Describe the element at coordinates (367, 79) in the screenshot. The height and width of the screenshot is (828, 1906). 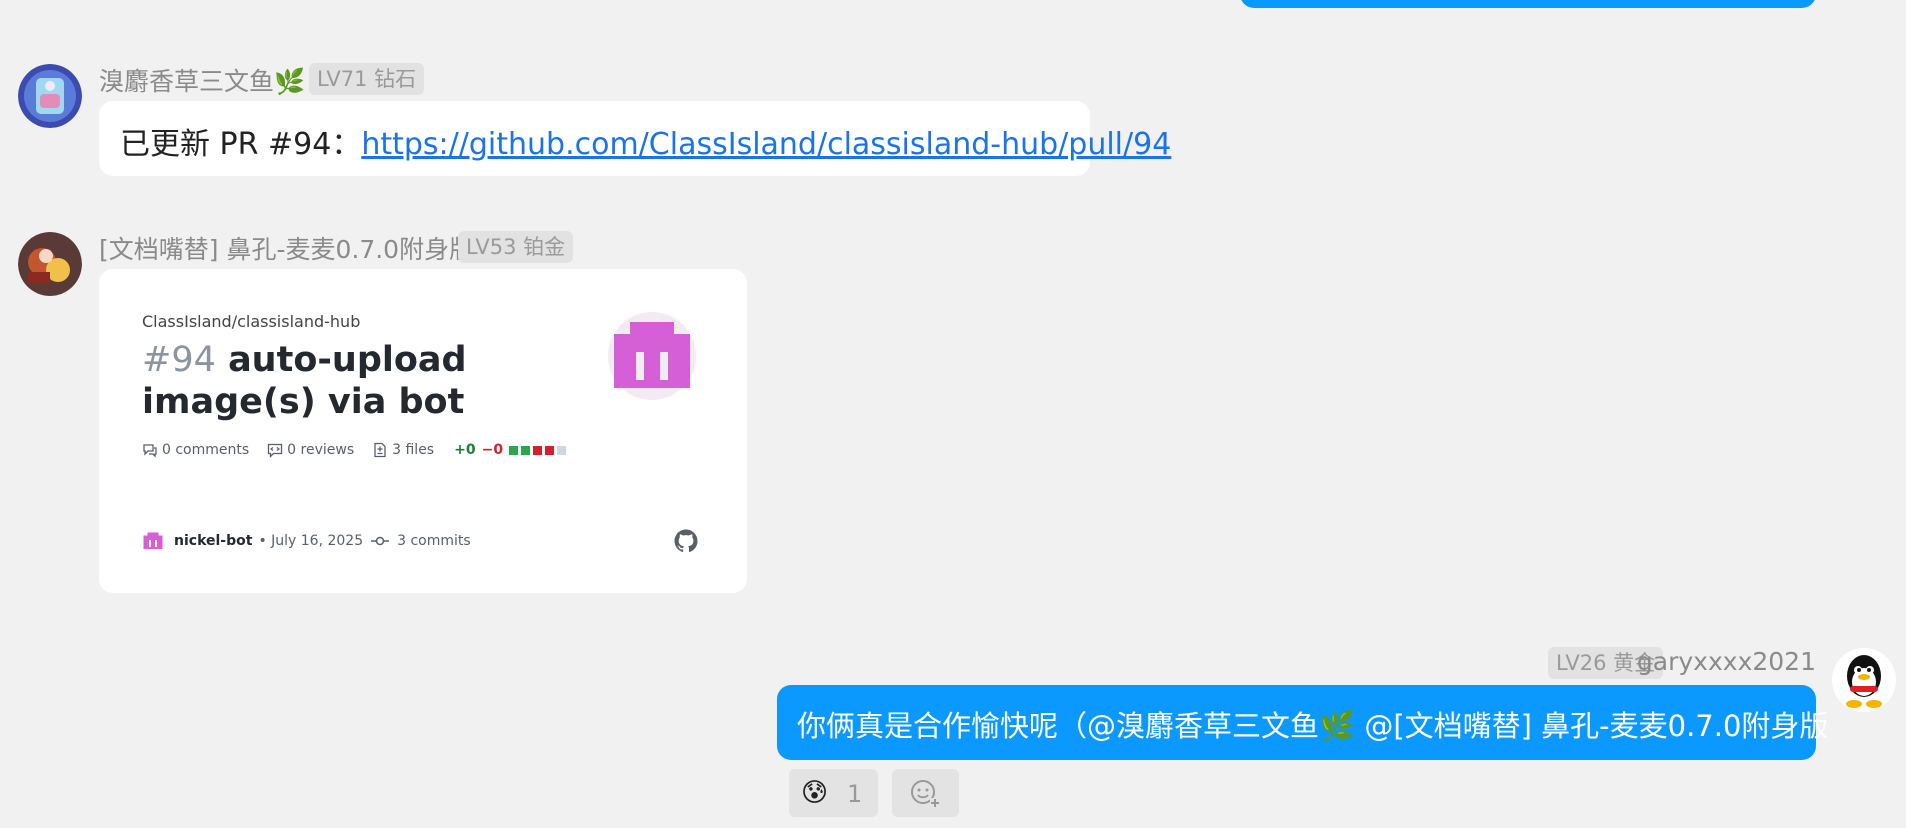
I see `level-badge: LV71 钻石` at that location.